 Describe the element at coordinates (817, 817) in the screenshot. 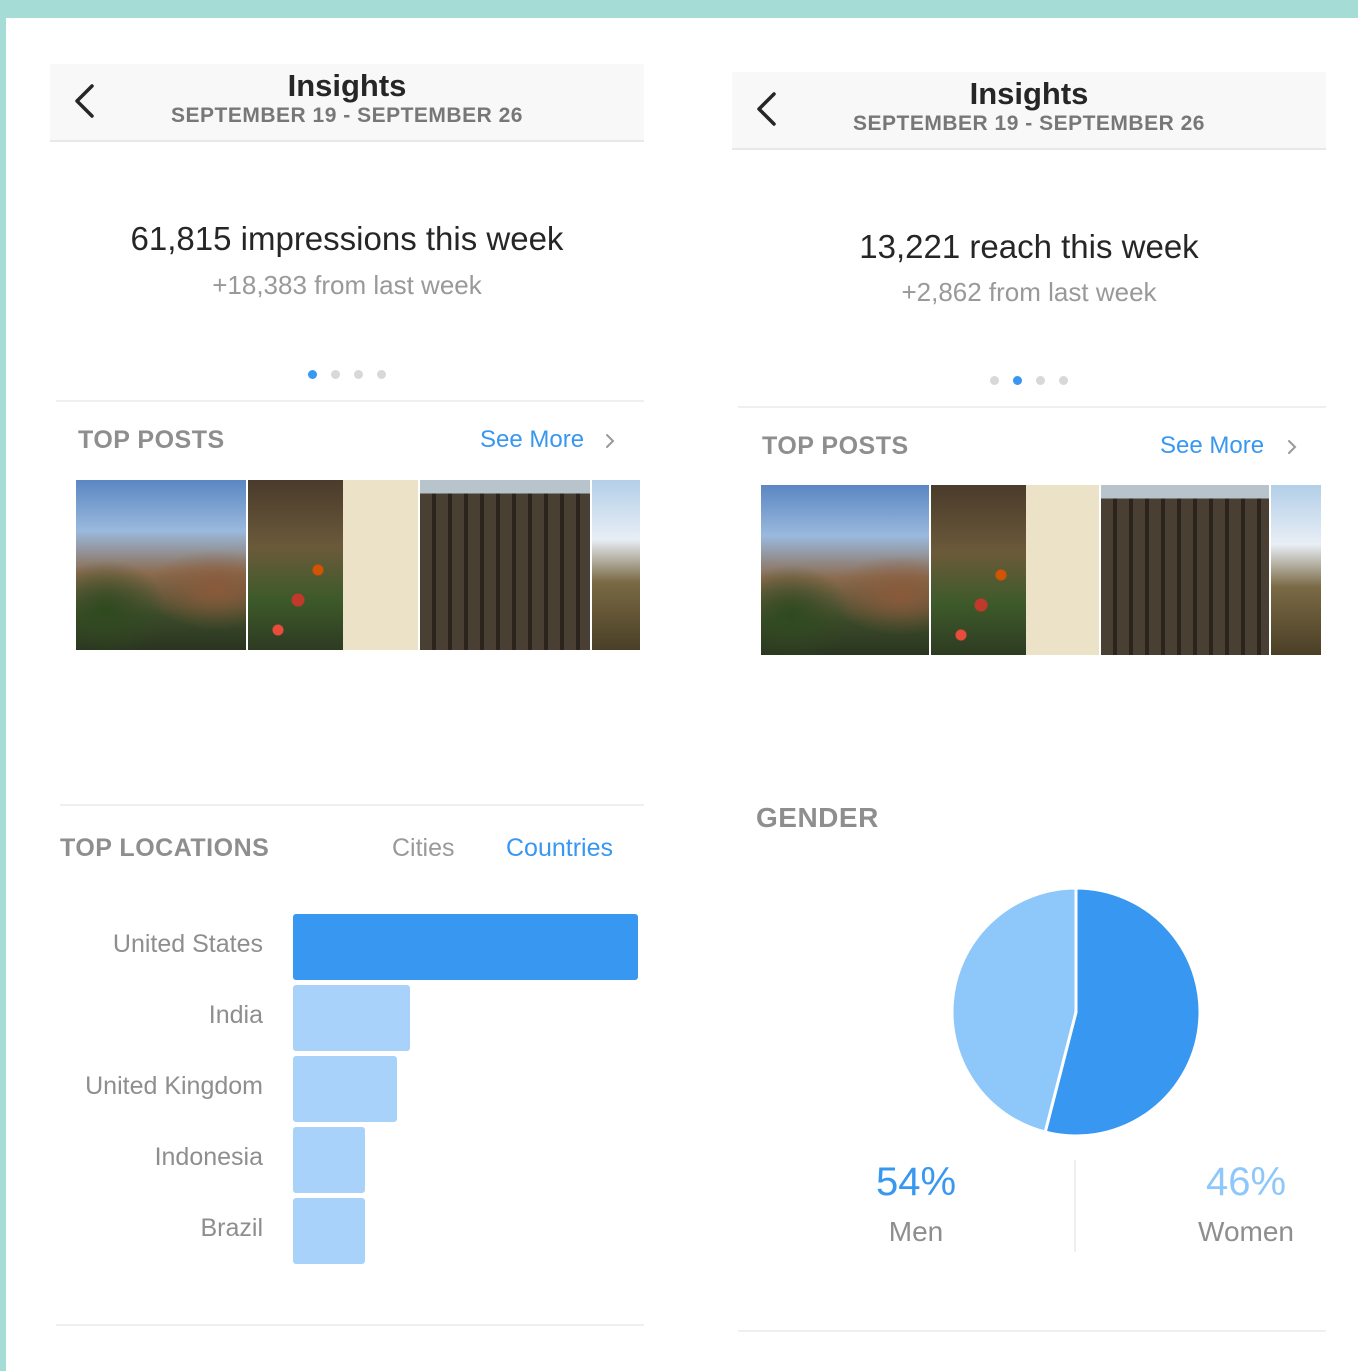

I see `gender-title: GENDER` at that location.